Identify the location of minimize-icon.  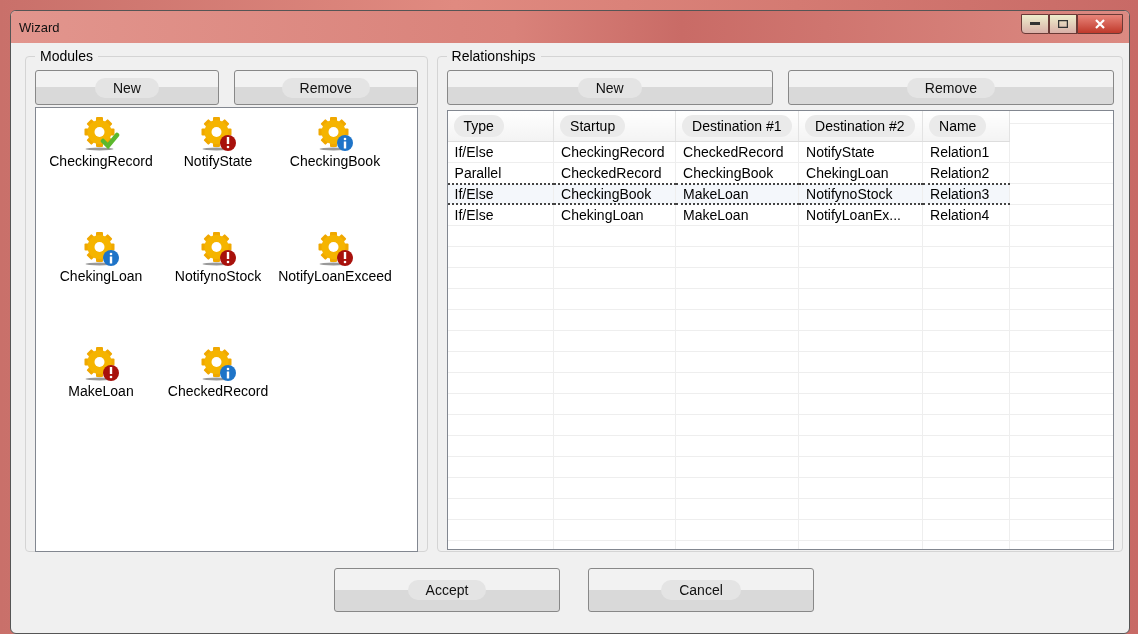
(1035, 24).